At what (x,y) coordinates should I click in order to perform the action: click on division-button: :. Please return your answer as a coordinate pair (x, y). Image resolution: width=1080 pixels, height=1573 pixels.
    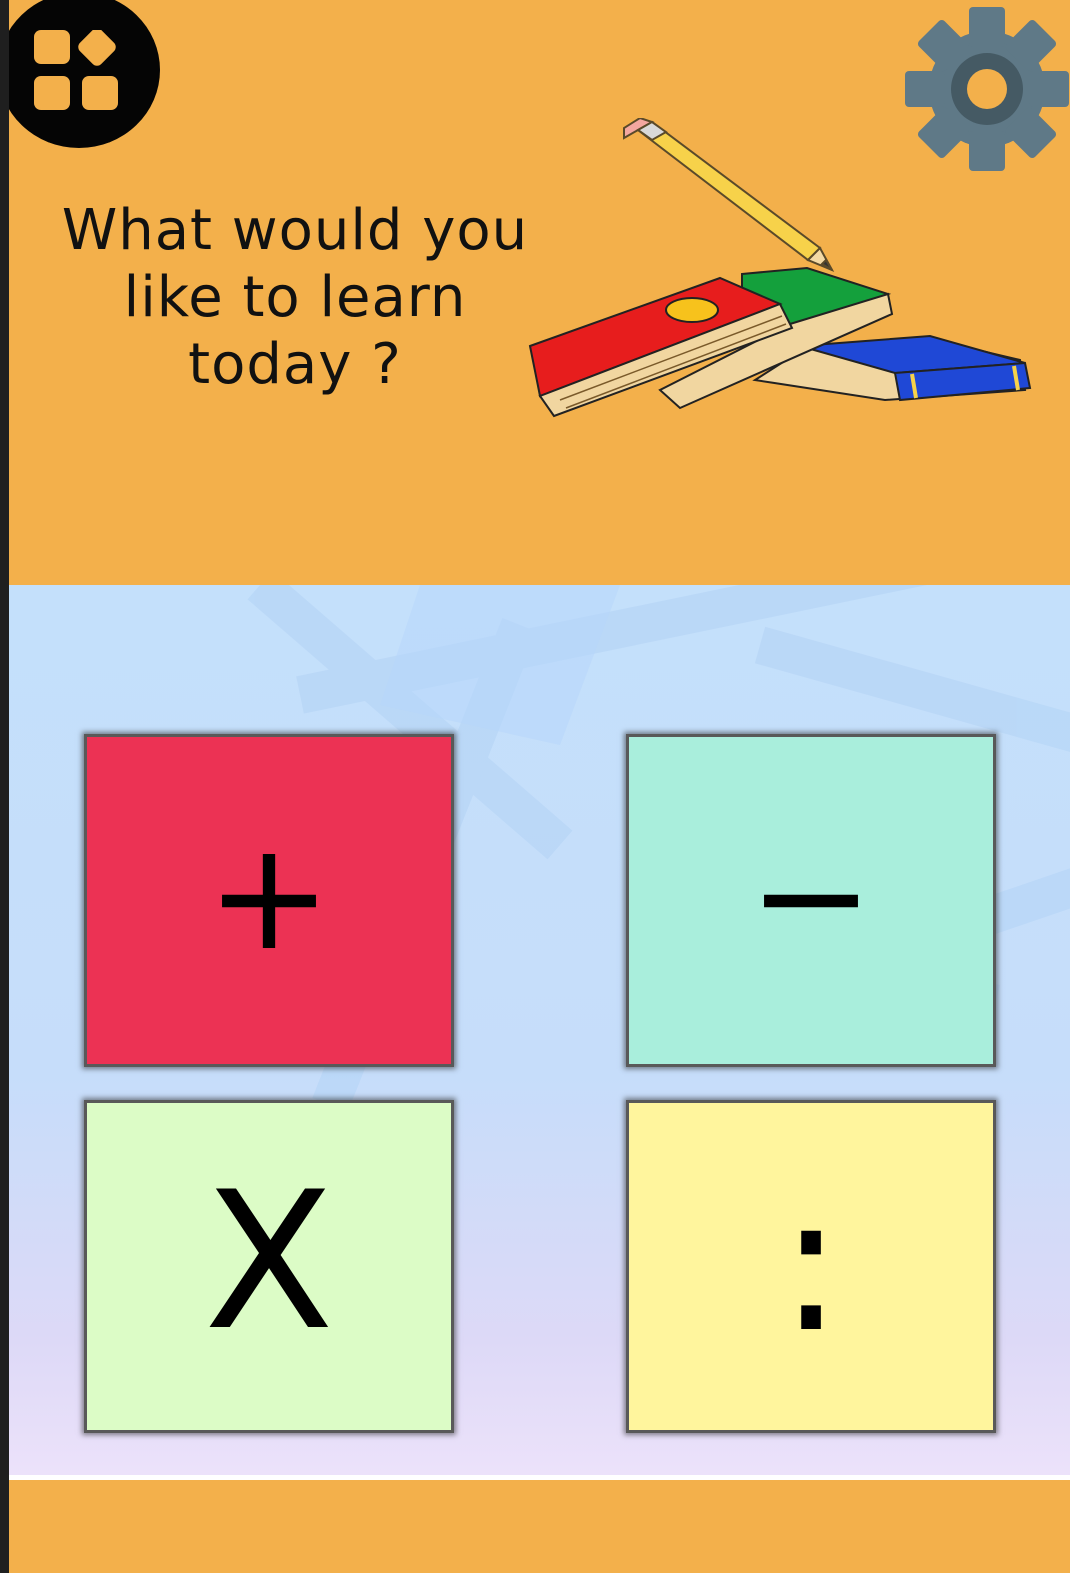
    Looking at the image, I should click on (811, 1266).